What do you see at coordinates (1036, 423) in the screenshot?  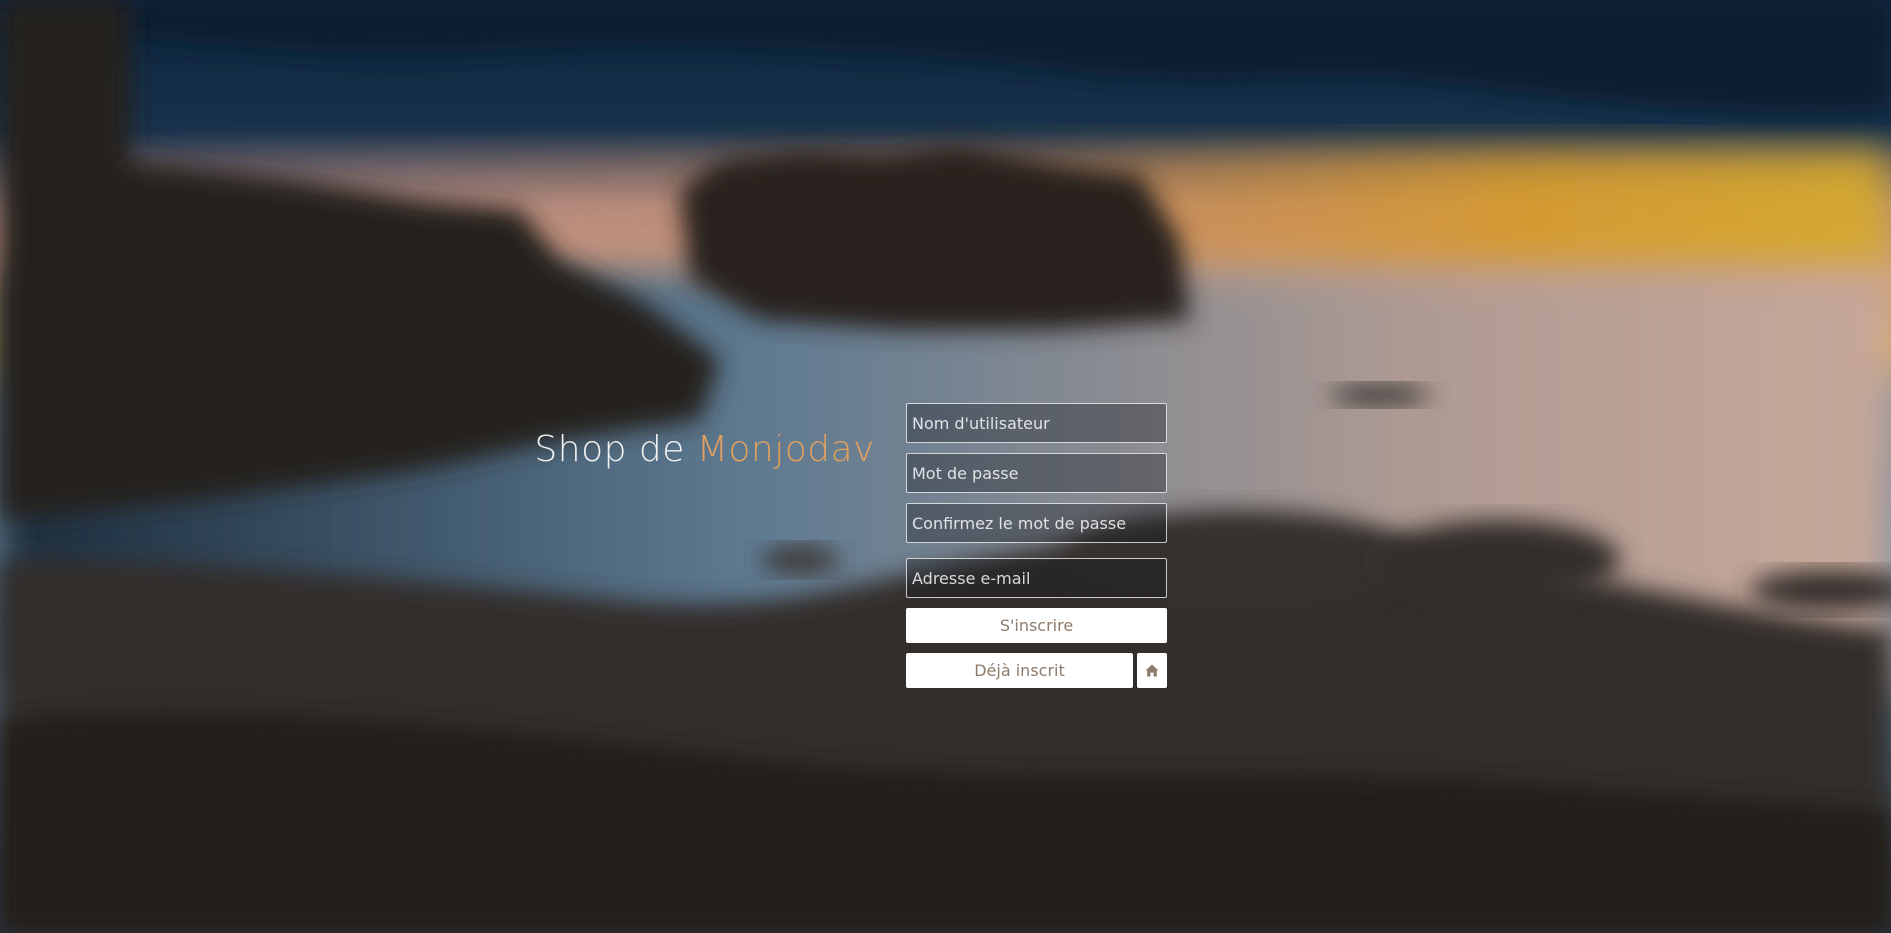 I see `username-input` at bounding box center [1036, 423].